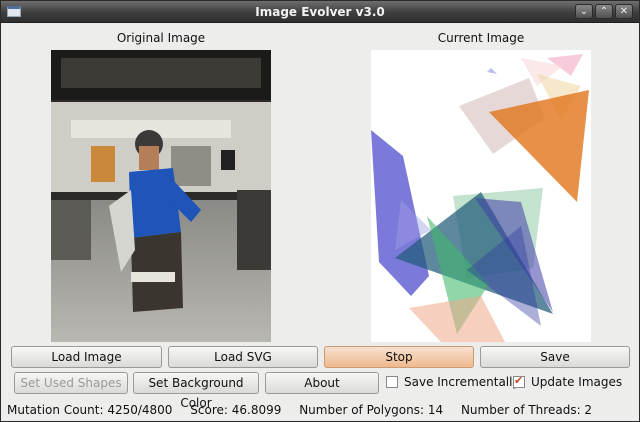 Image resolution: width=640 pixels, height=422 pixels. Describe the element at coordinates (584, 11) in the screenshot. I see `minimize-button: ⌄` at that location.